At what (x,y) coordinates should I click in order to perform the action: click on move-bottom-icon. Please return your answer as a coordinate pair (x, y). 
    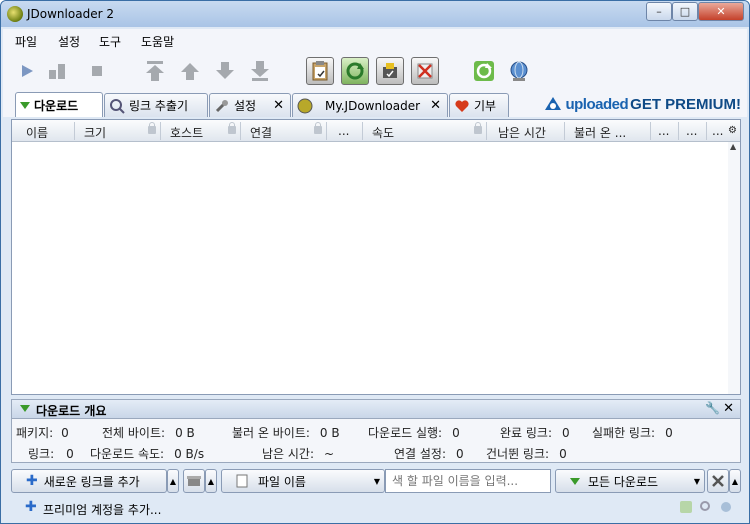
    Looking at the image, I should click on (260, 71).